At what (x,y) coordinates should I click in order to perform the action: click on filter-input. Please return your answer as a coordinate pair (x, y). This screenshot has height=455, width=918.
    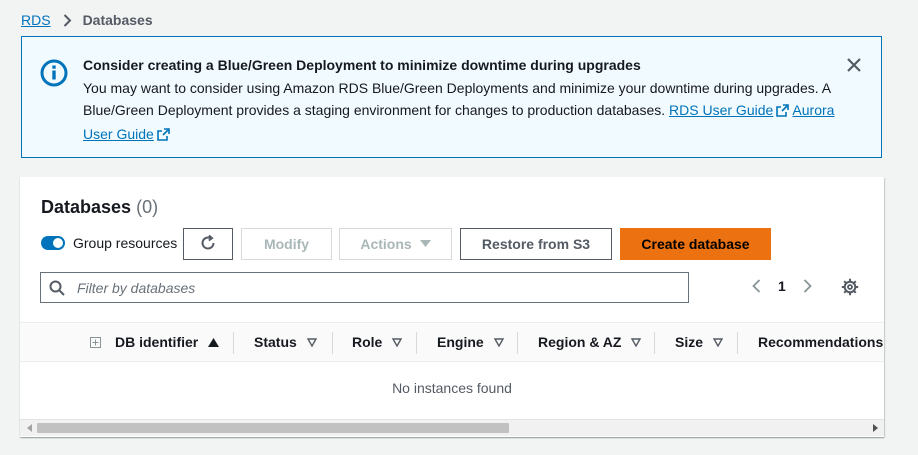
    Looking at the image, I should click on (372, 287).